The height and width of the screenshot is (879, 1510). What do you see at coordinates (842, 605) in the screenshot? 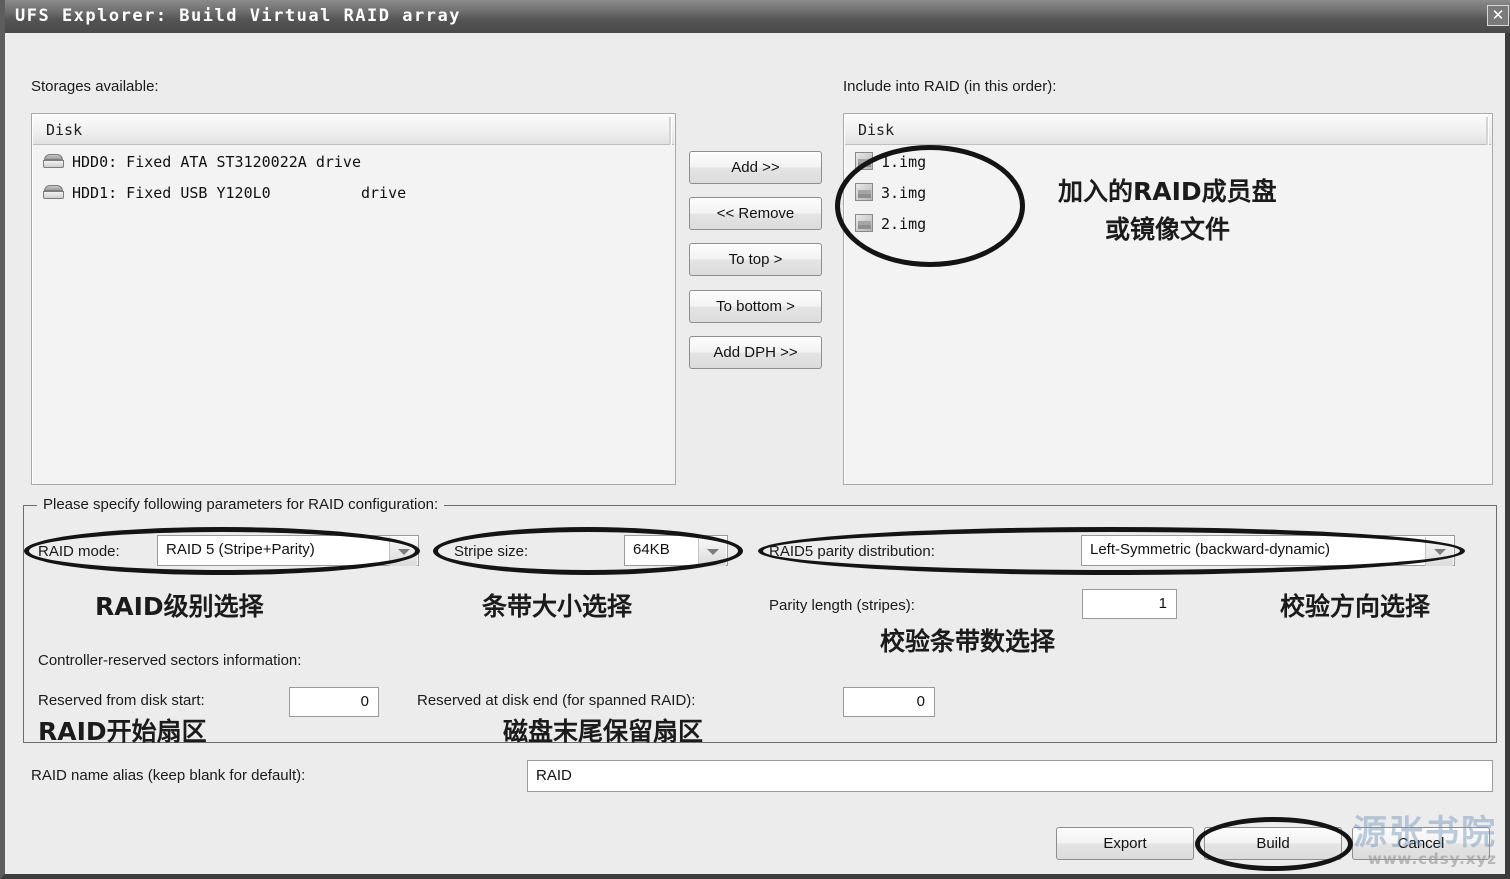
I see `parity-length-label: Parity length (stripes):` at bounding box center [842, 605].